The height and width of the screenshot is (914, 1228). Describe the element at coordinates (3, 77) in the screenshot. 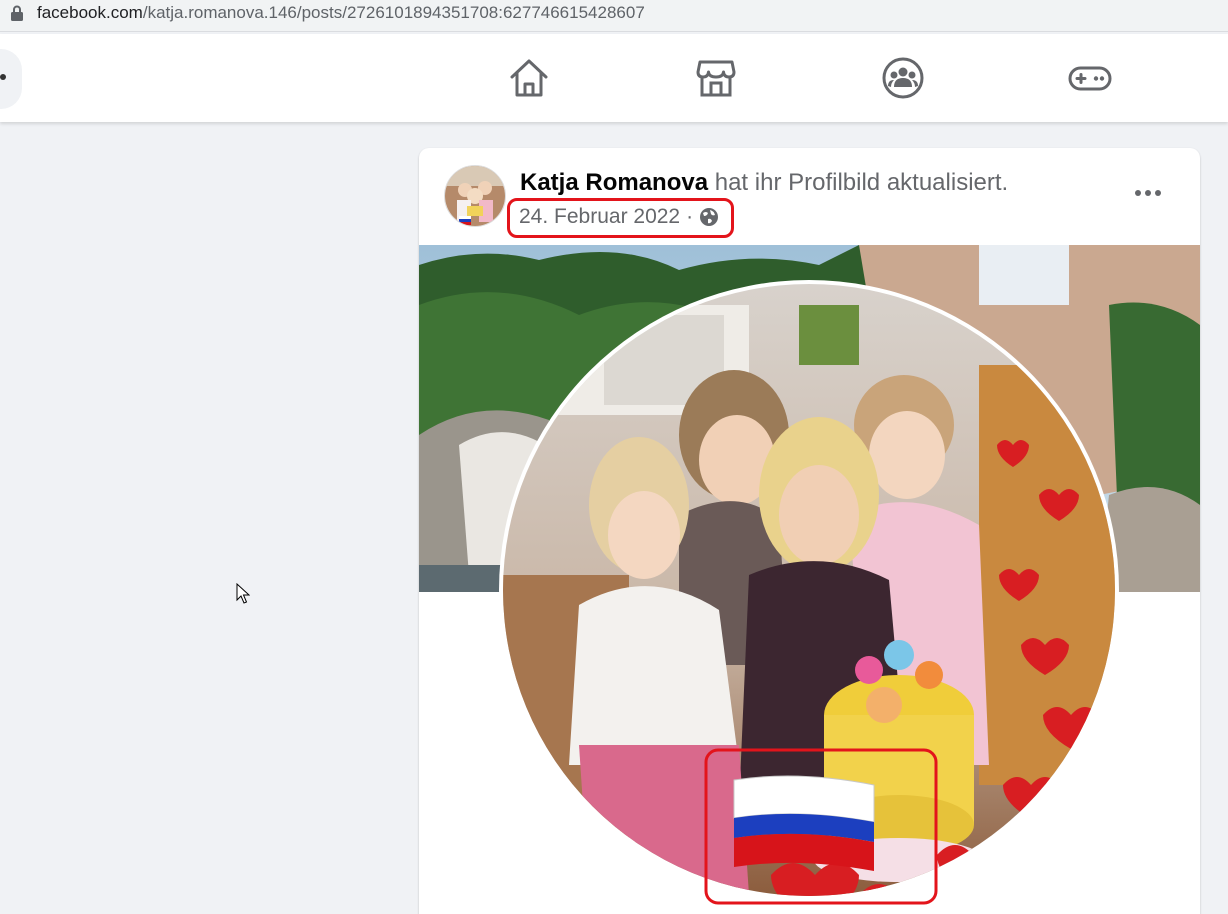

I see `search-icon` at that location.